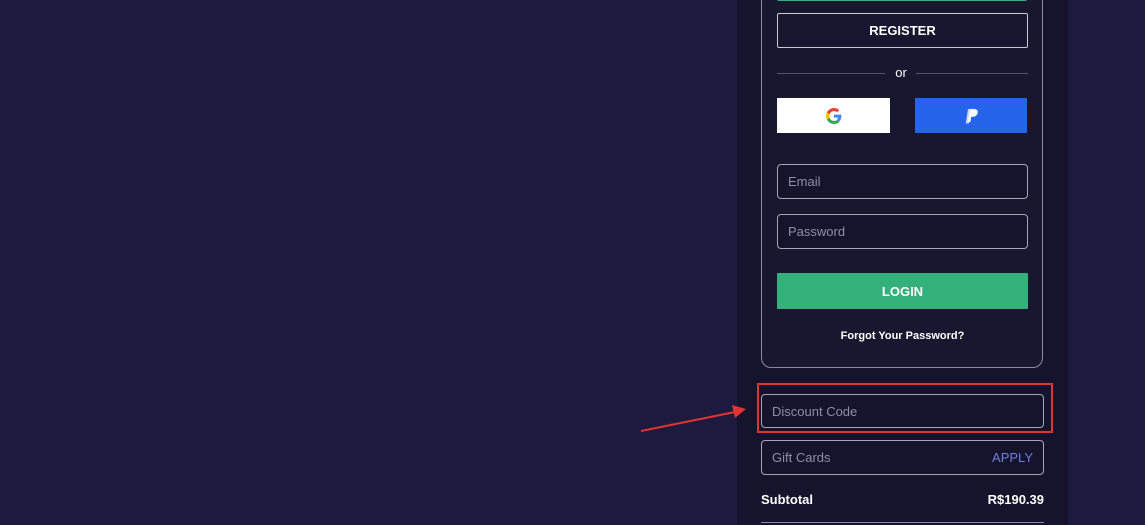 This screenshot has height=525, width=1145. Describe the element at coordinates (1015, 499) in the screenshot. I see `subtotal-value: R$190.39` at that location.